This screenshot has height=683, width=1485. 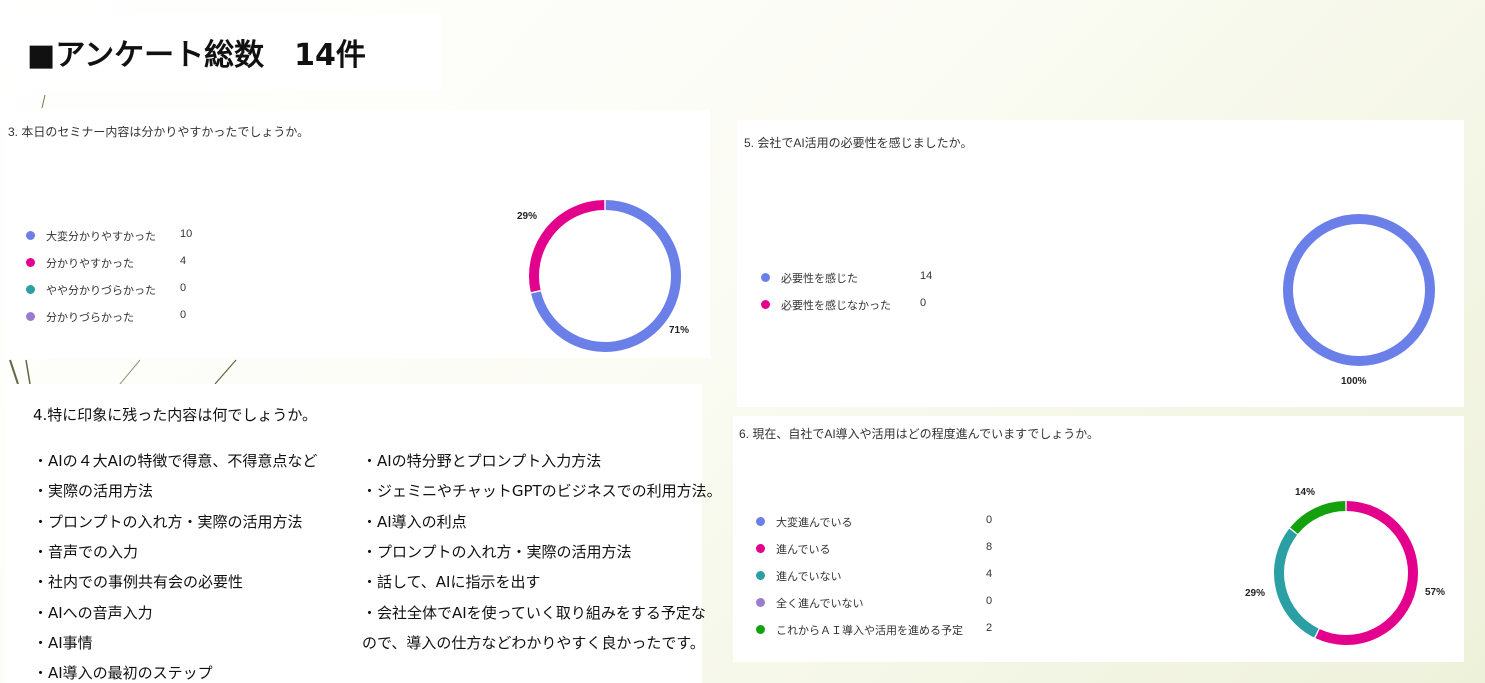 What do you see at coordinates (809, 577) in the screenshot?
I see `legend-label: 進んでいない` at bounding box center [809, 577].